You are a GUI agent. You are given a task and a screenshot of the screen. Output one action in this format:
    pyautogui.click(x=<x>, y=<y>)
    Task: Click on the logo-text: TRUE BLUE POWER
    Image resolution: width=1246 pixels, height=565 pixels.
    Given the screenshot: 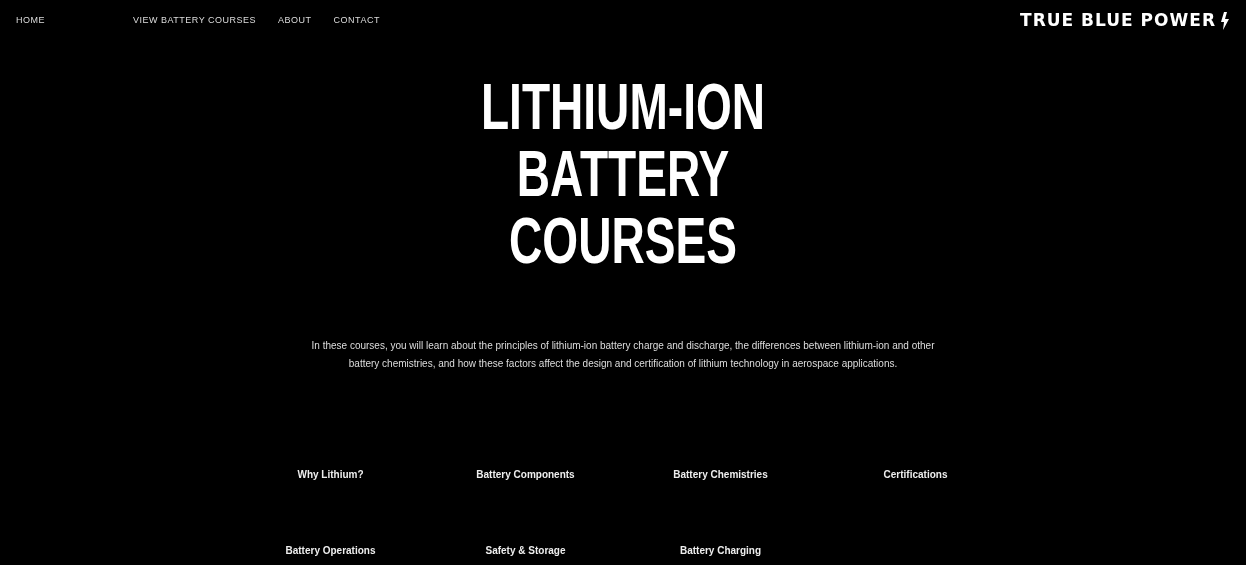 What is the action you would take?
    pyautogui.click(x=1118, y=20)
    